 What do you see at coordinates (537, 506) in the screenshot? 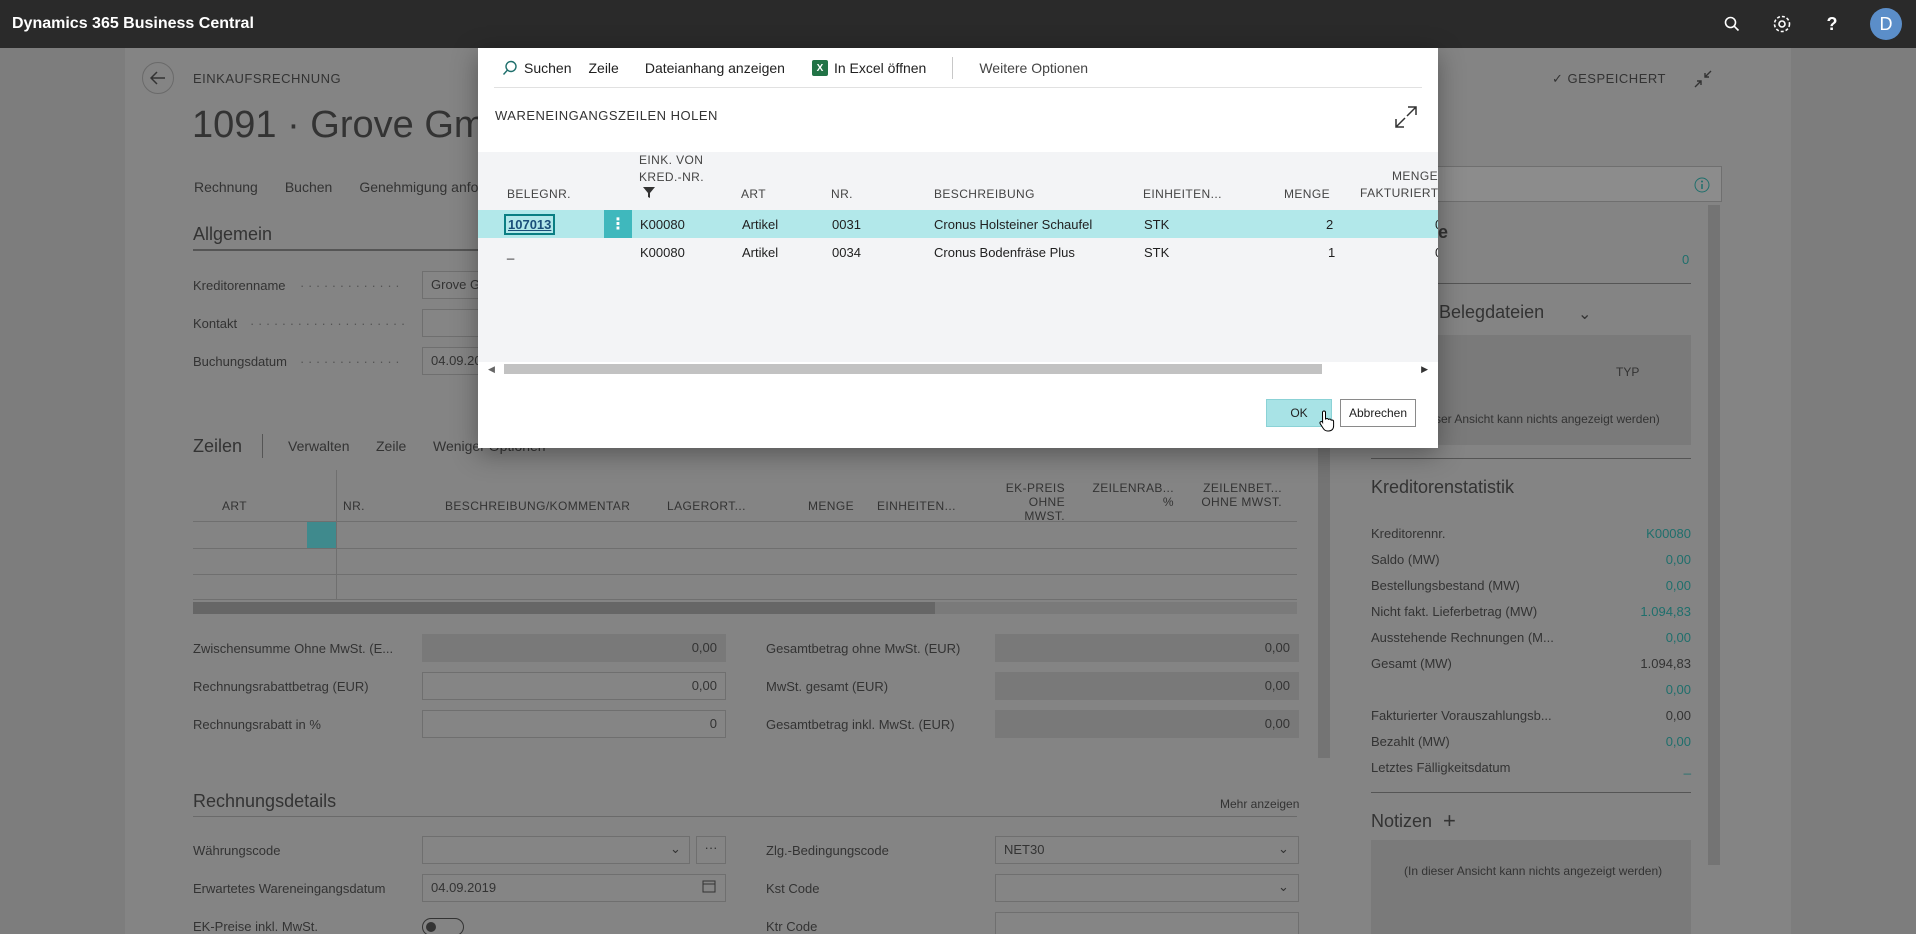
I see `col-beschreibung: BESCHREIBUNG/KOMMENTAR` at bounding box center [537, 506].